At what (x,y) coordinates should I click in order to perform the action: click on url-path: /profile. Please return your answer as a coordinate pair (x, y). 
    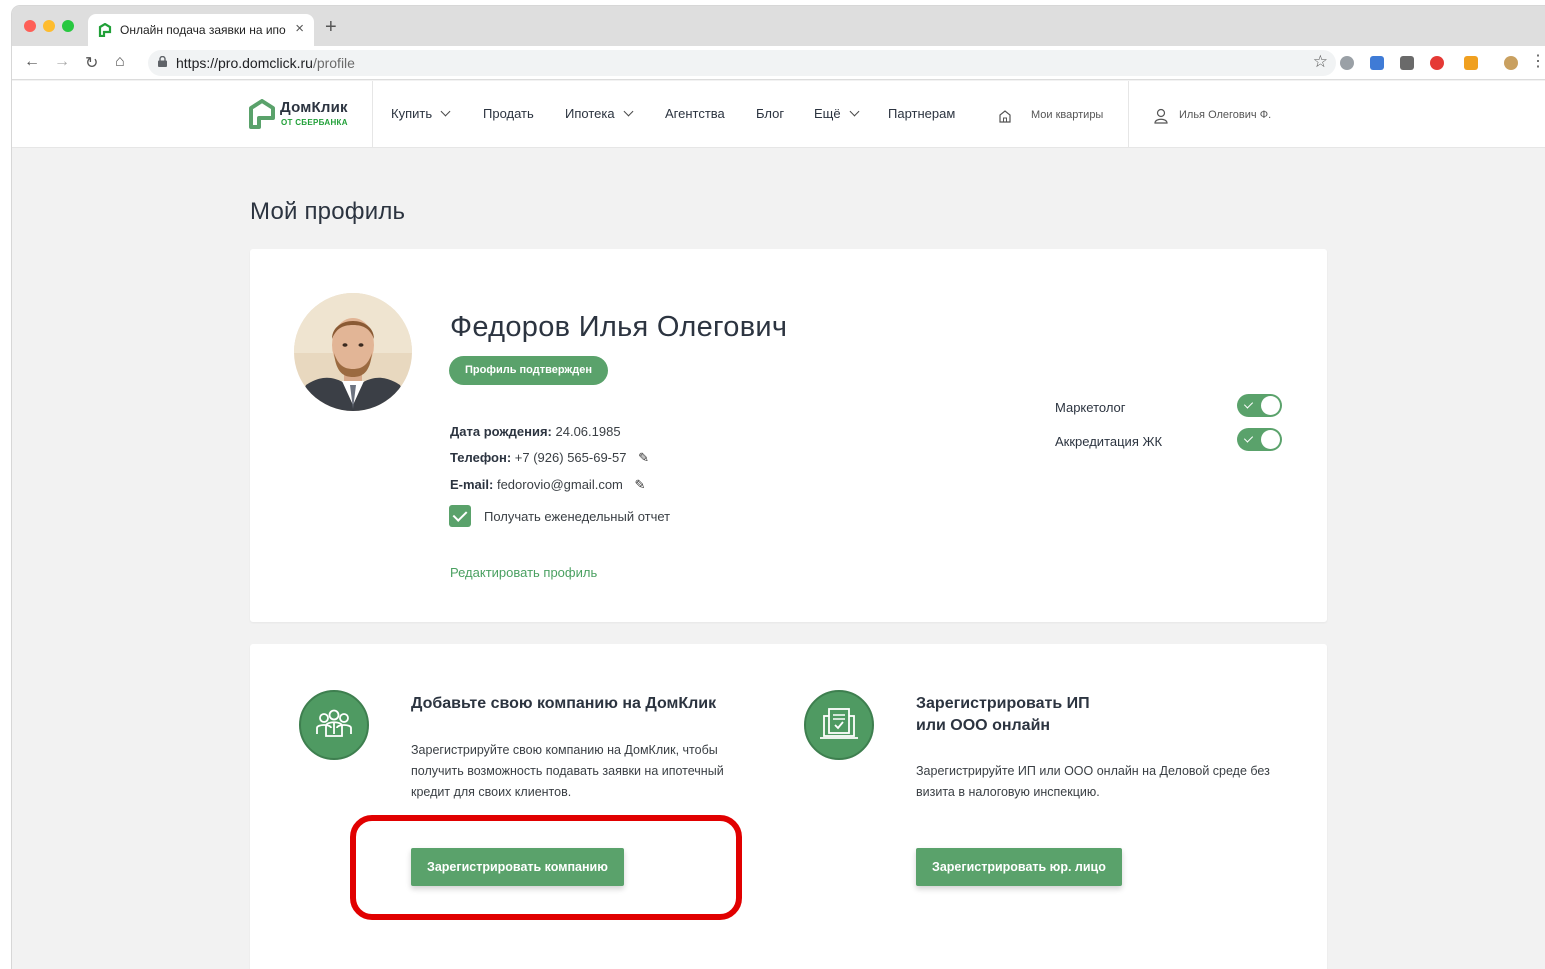
    Looking at the image, I should click on (333, 63).